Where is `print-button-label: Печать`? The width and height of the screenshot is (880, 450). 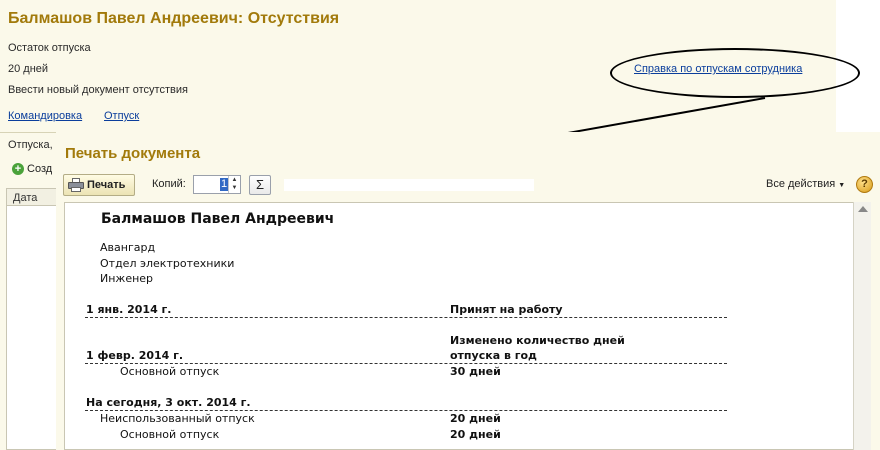 print-button-label: Печать is located at coordinates (106, 185).